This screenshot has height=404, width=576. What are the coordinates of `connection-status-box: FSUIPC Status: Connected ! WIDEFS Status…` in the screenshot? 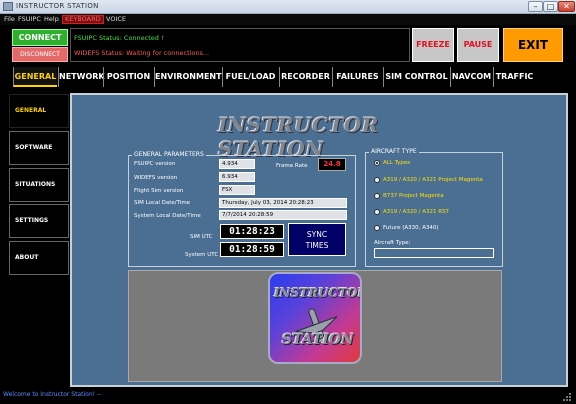 It's located at (240, 45).